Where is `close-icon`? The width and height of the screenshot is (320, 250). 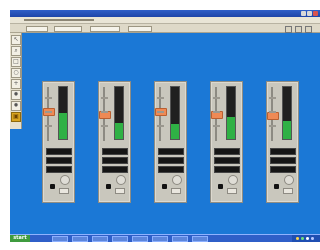 close-icon is located at coordinates (315, 13).